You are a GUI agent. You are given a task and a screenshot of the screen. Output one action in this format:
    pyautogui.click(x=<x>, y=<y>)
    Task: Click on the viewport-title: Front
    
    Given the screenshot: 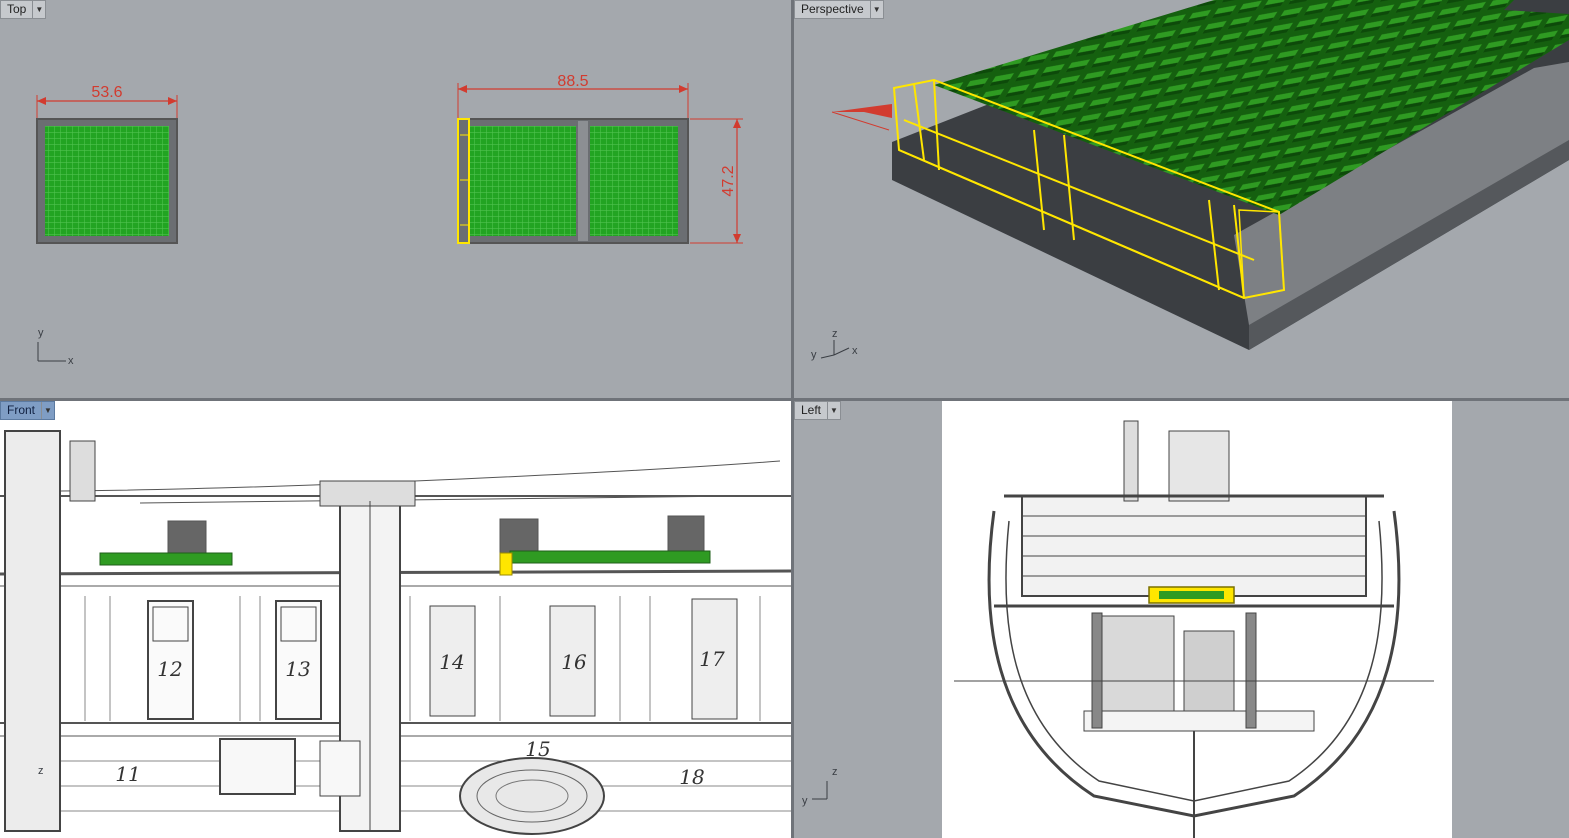 What is the action you would take?
    pyautogui.click(x=21, y=410)
    